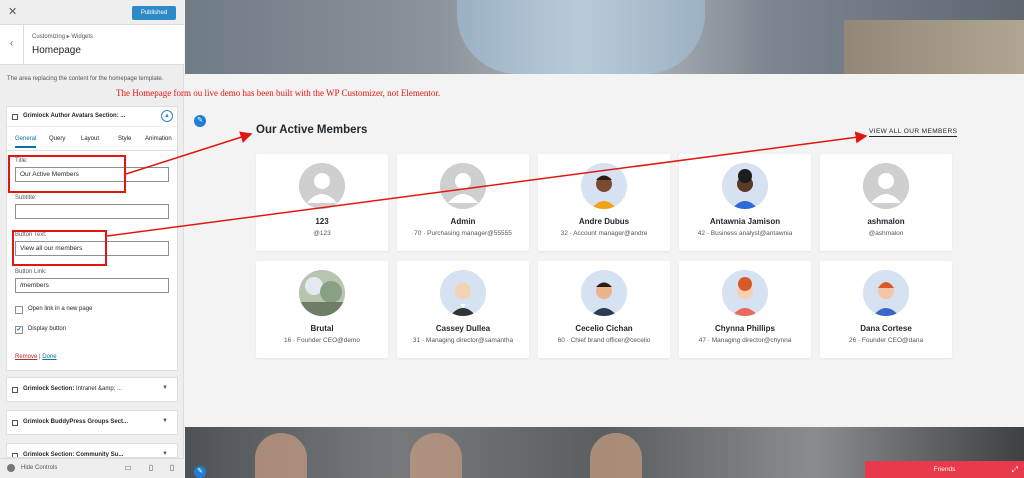  I want to click on member-meta: 70 · Purchasing manager@55555, so click(463, 233).